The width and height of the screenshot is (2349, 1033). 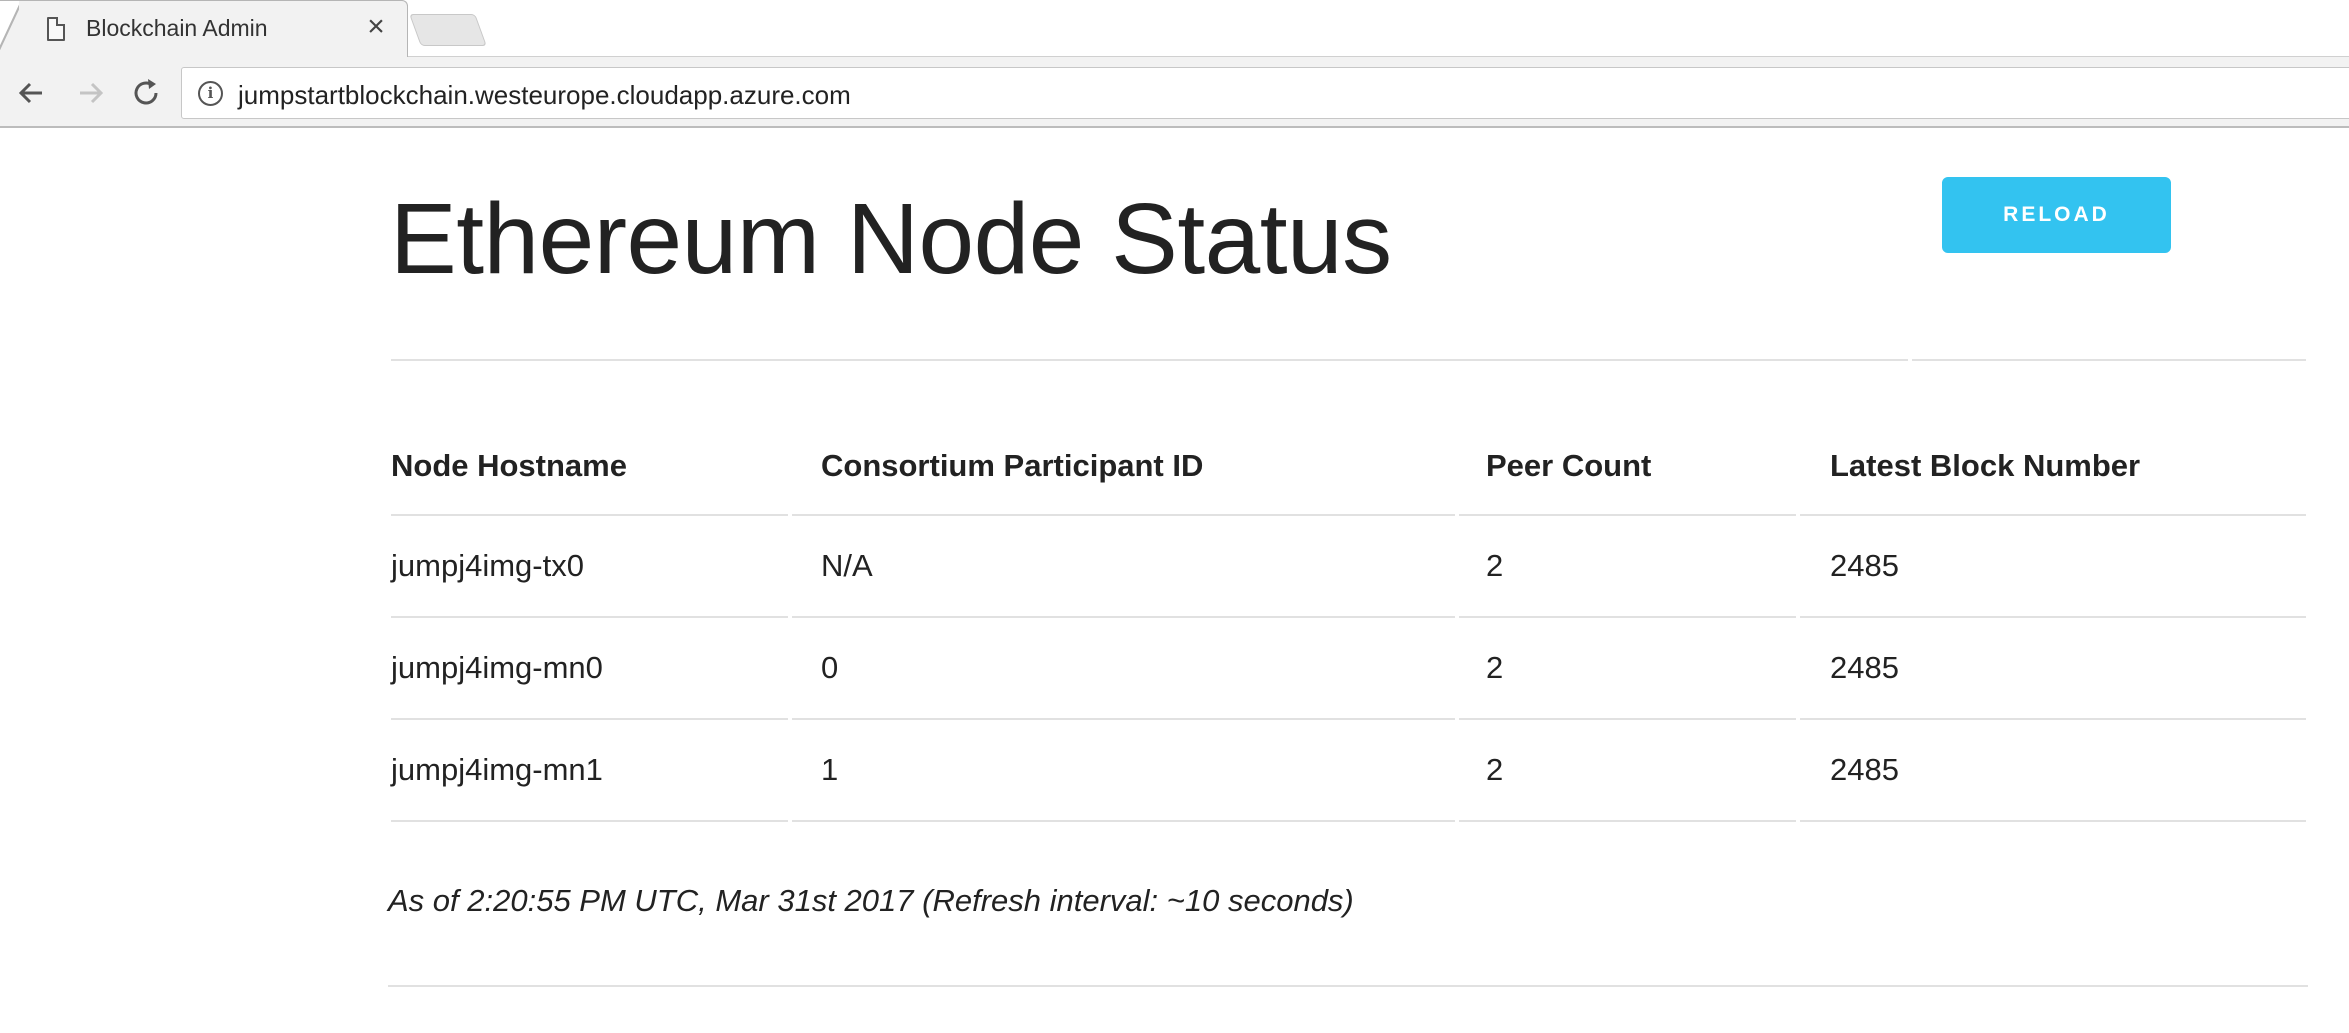 What do you see at coordinates (56, 29) in the screenshot?
I see `file-icon` at bounding box center [56, 29].